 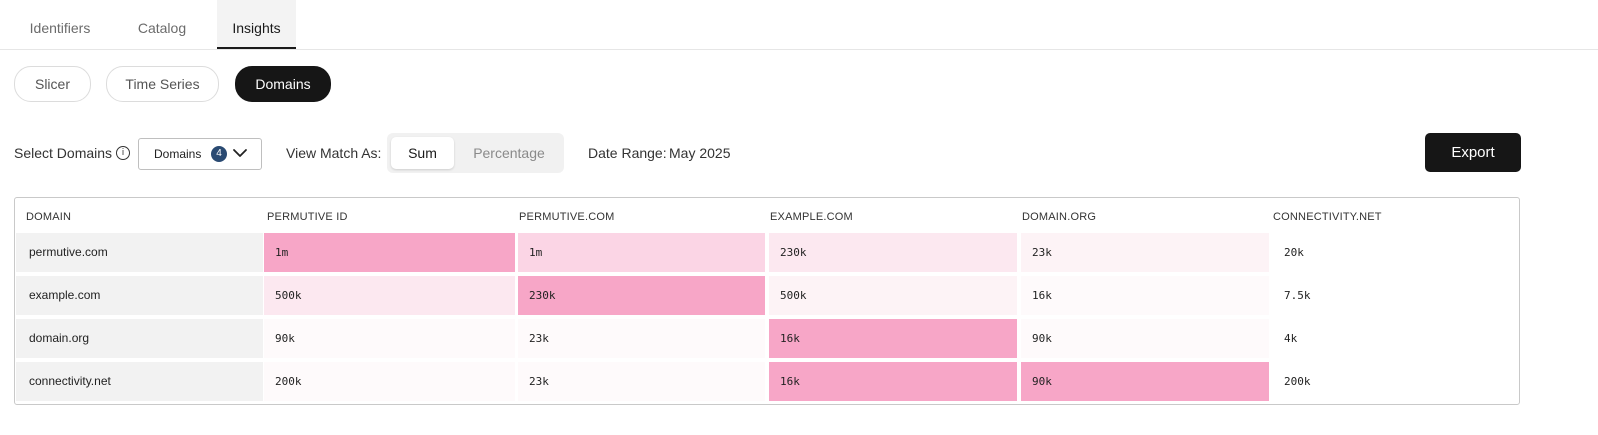 What do you see at coordinates (139, 252) in the screenshot?
I see `table-row-domain-cell: permutive.com` at bounding box center [139, 252].